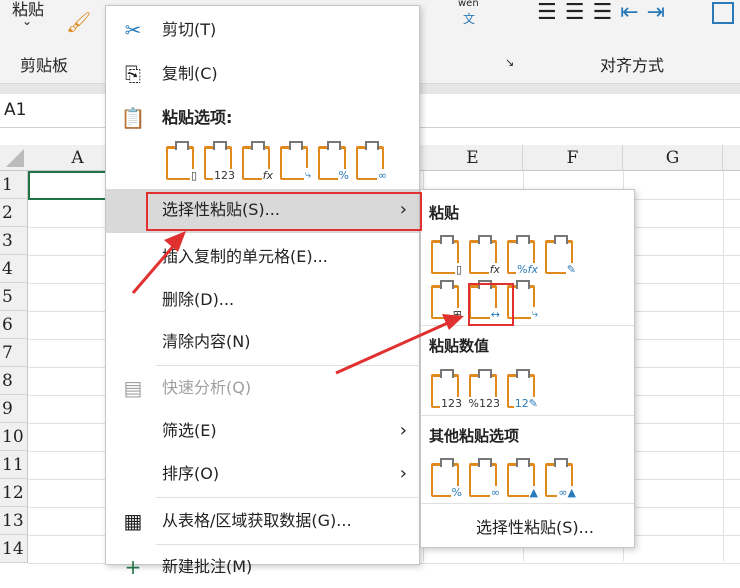 This screenshot has width=740, height=588. Describe the element at coordinates (154, 268) in the screenshot. I see `arrow-to-paste-special` at that location.